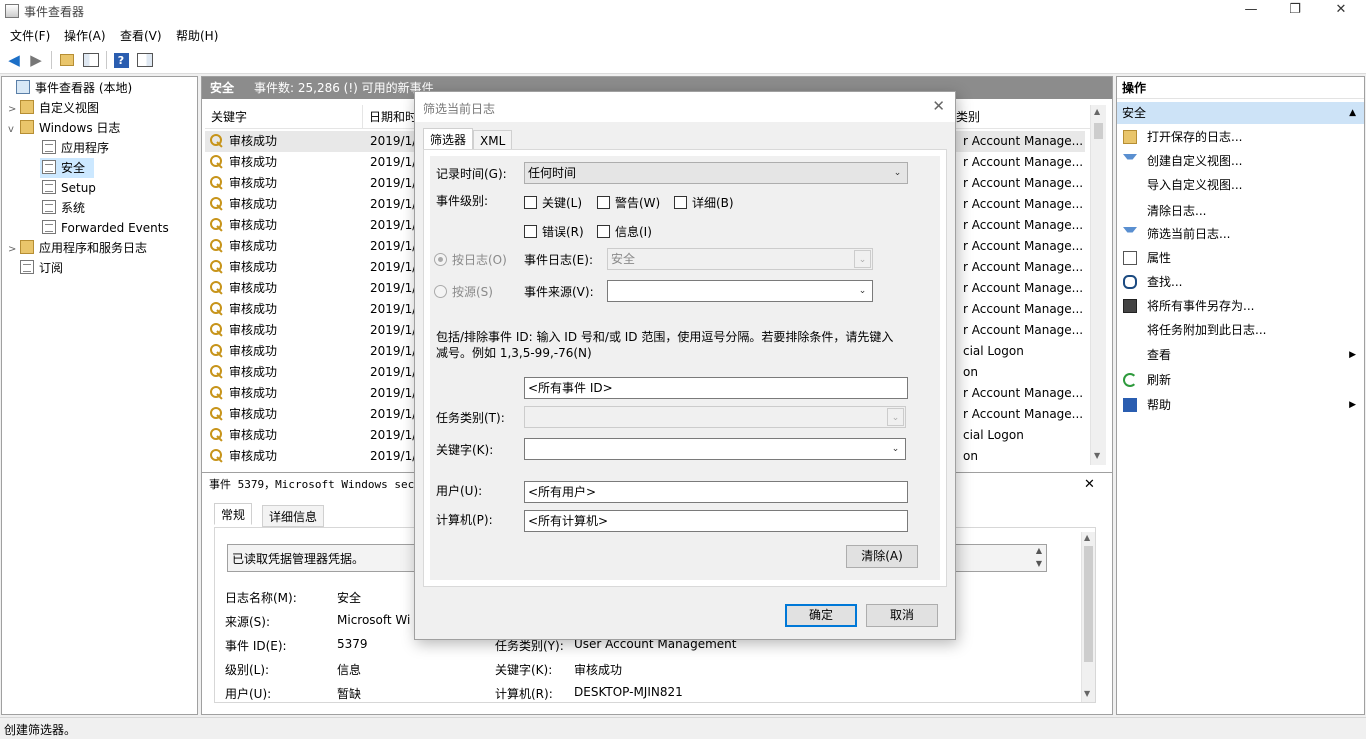  Describe the element at coordinates (35, 268) in the screenshot. I see `tree-item-subscriptions: 订阅` at that location.